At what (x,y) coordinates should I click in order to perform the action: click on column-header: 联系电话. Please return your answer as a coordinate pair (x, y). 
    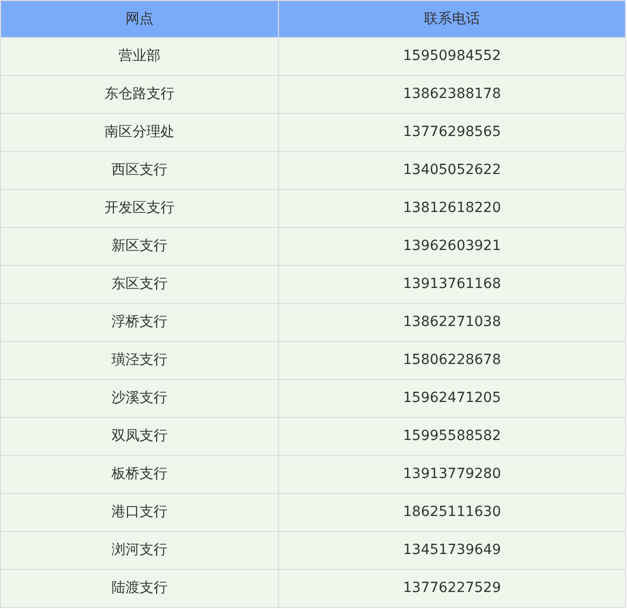
    Looking at the image, I should click on (452, 19).